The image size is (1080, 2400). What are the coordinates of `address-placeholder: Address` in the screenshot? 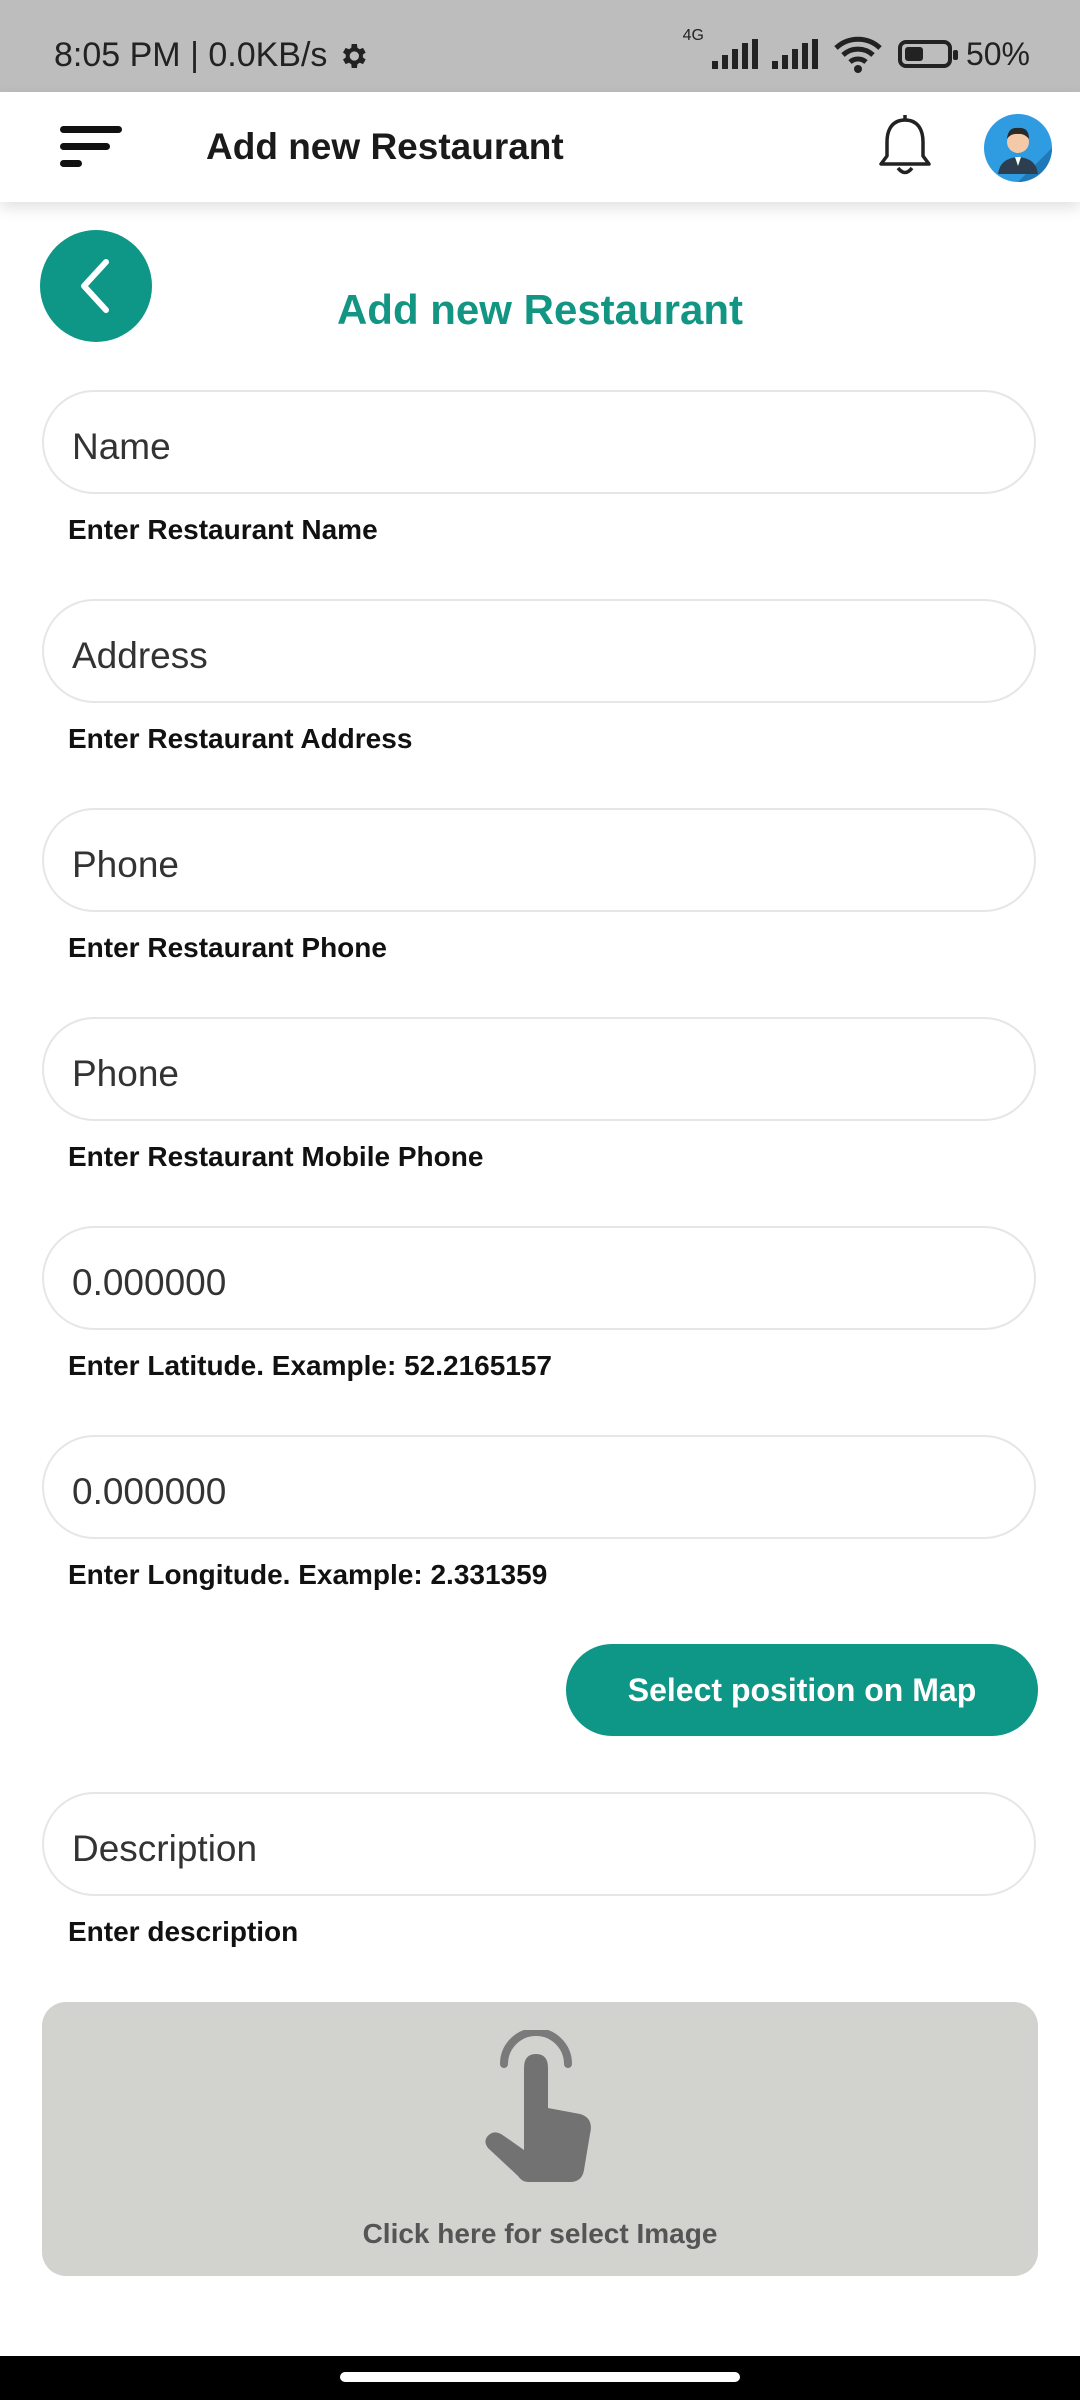 It's located at (140, 655).